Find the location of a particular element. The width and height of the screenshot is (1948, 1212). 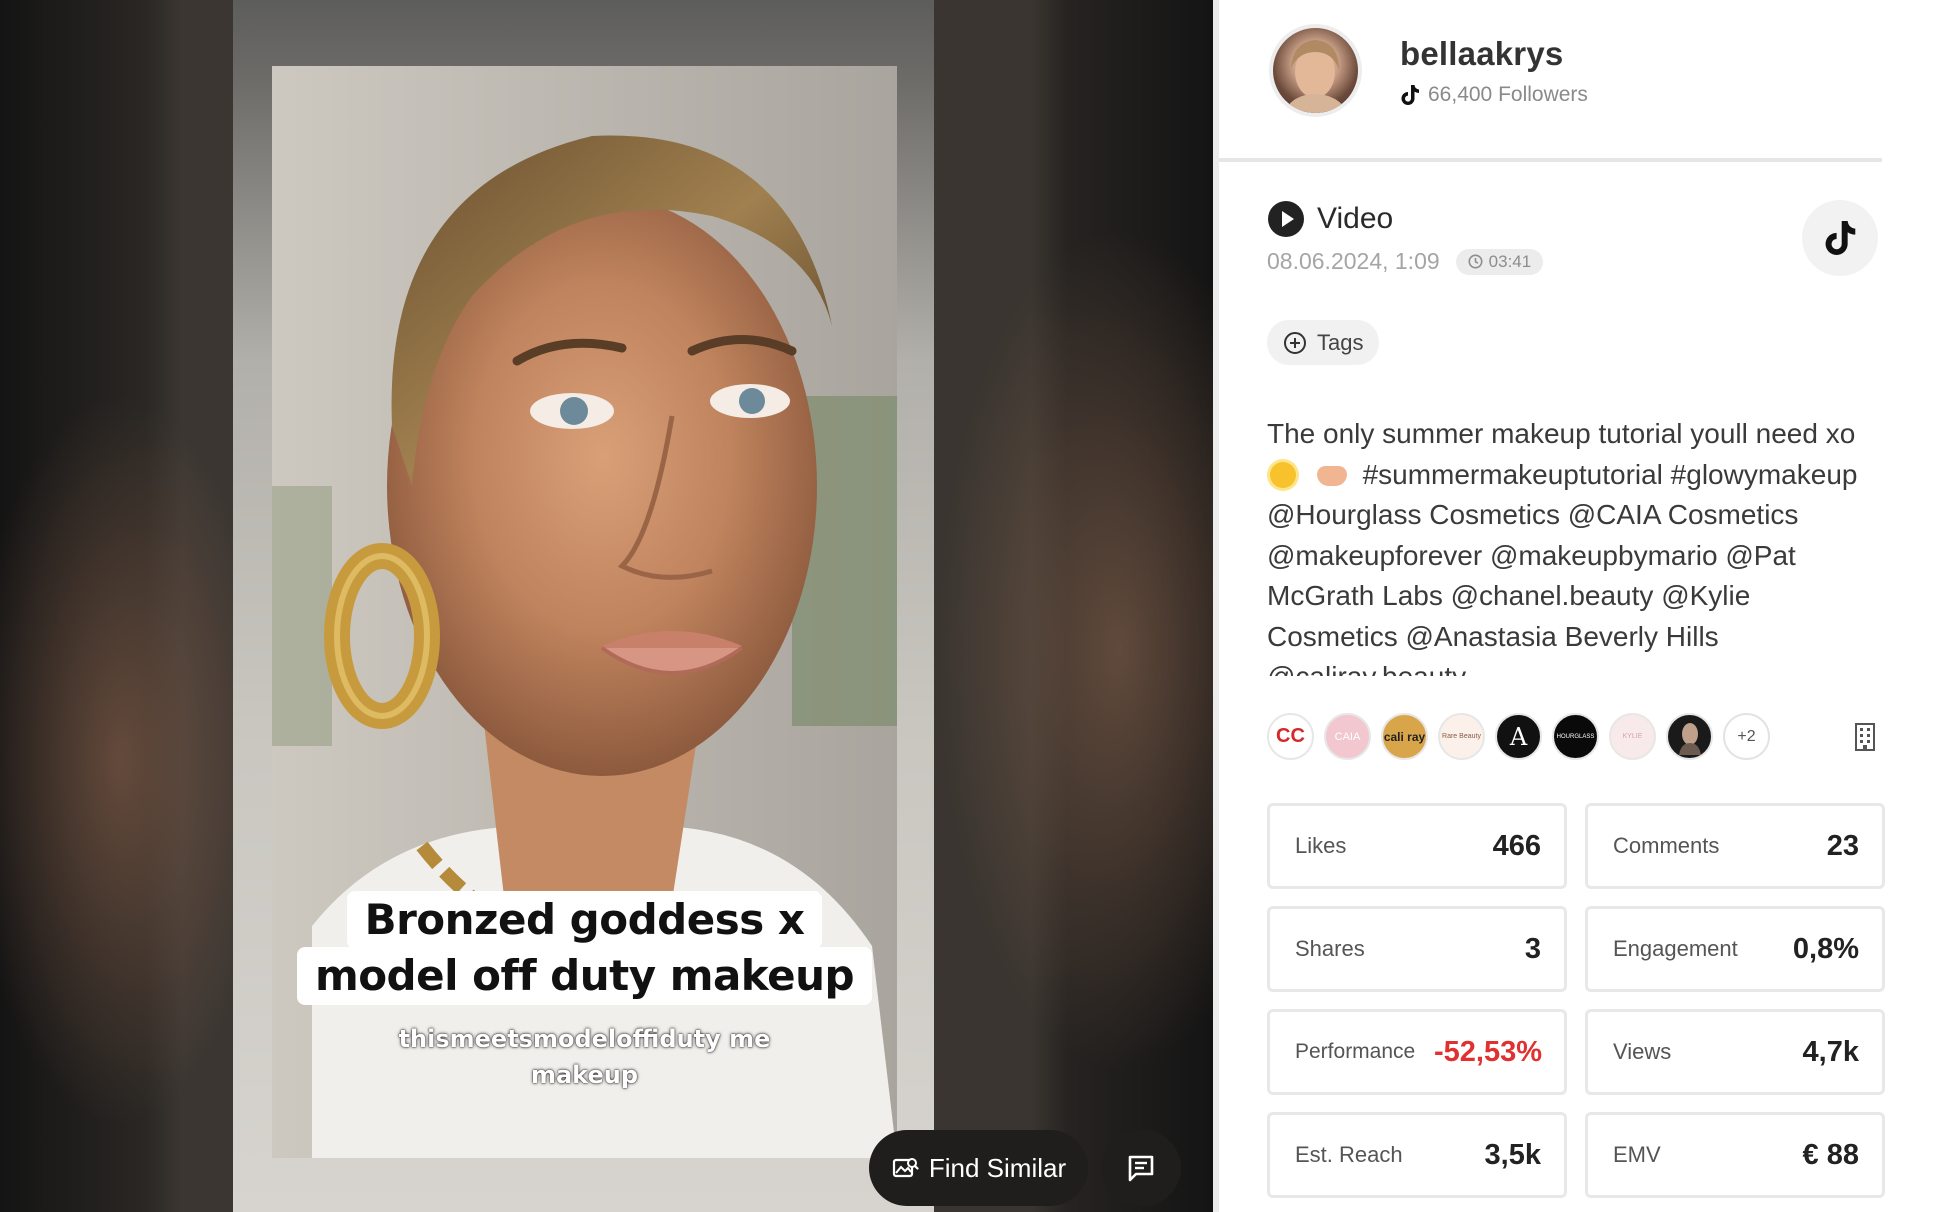

stat-value: 3,5k is located at coordinates (1512, 1154).